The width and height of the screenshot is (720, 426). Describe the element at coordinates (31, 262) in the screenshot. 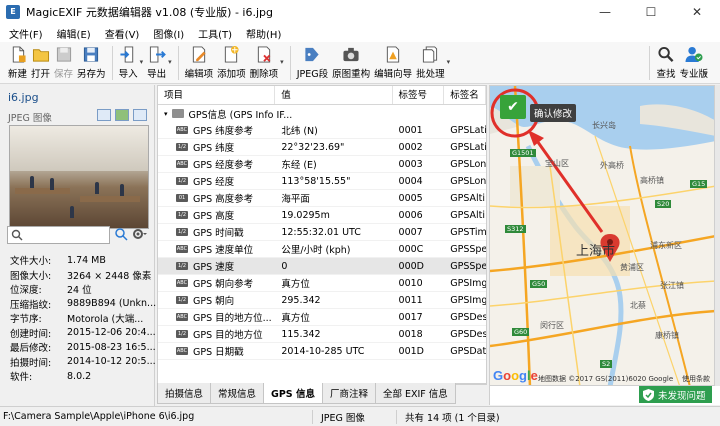

I see `property-key: 文件大小:` at that location.